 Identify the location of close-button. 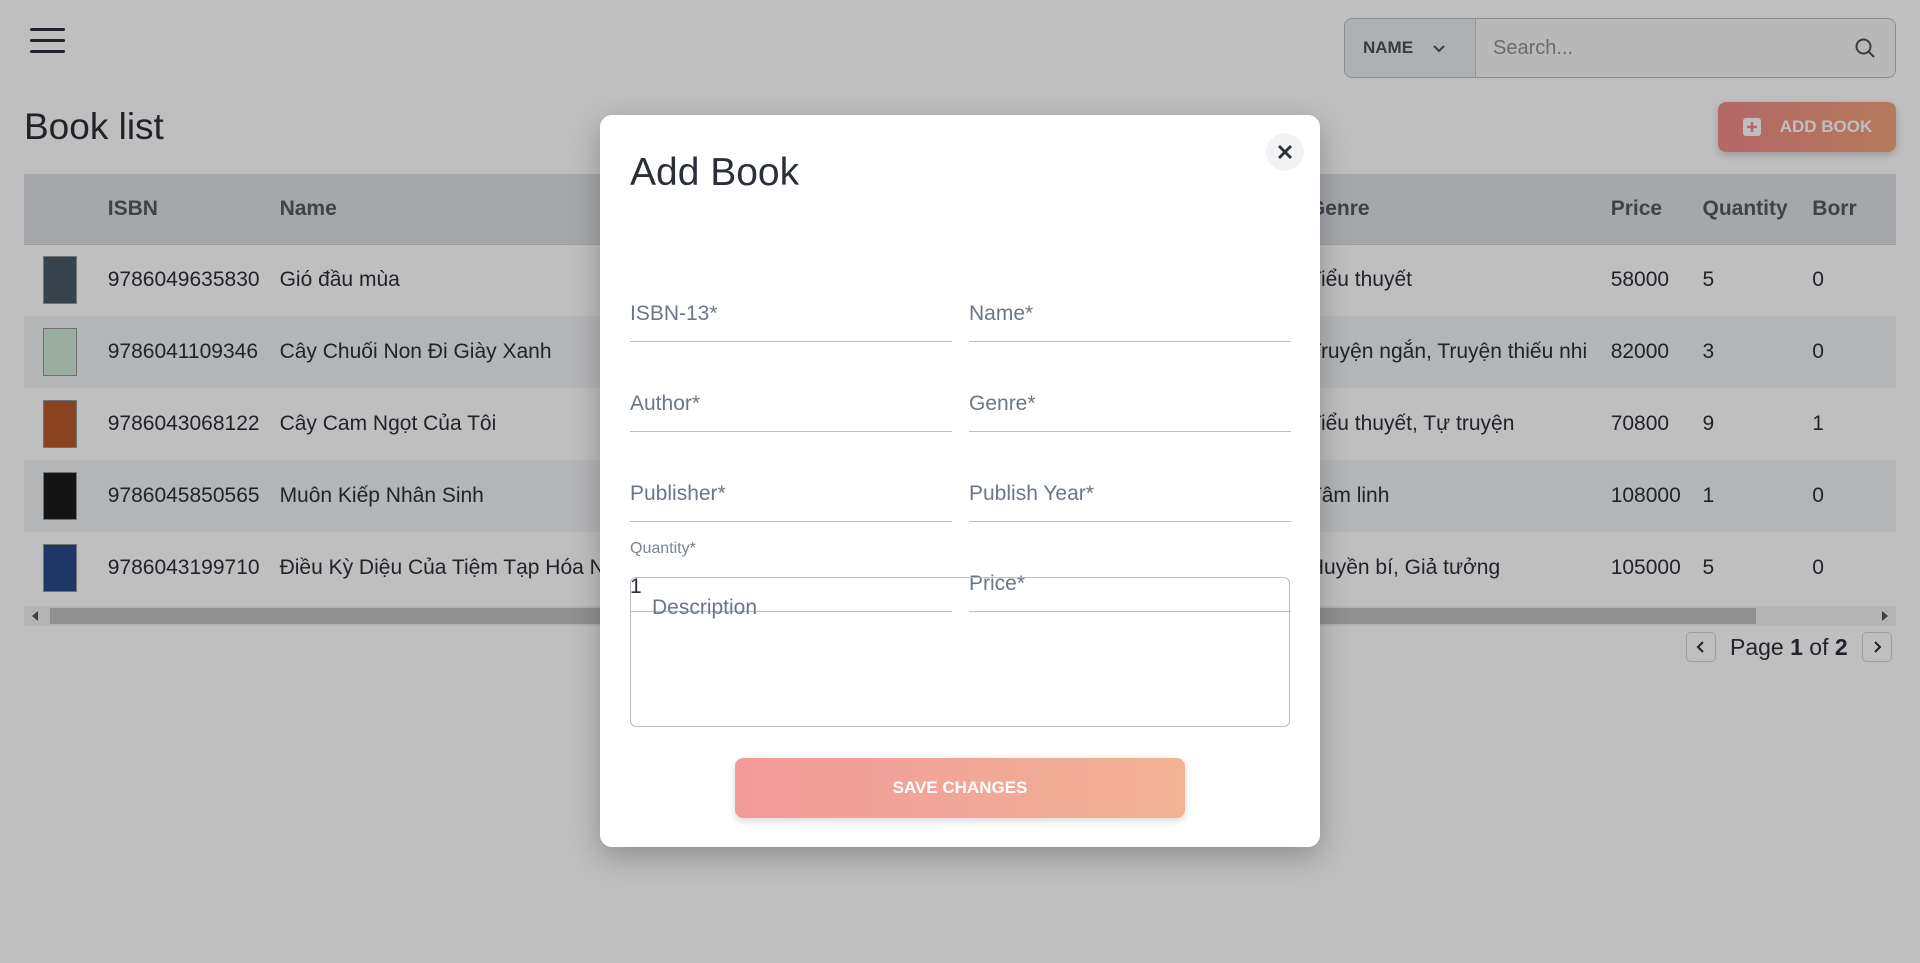
(1285, 152).